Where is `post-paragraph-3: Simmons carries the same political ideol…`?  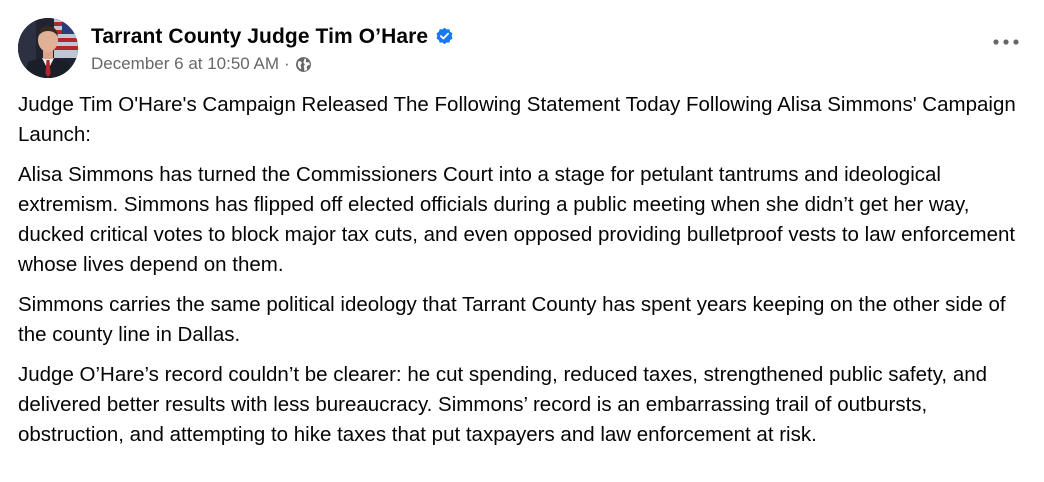
post-paragraph-3: Simmons carries the same political ideol… is located at coordinates (512, 319).